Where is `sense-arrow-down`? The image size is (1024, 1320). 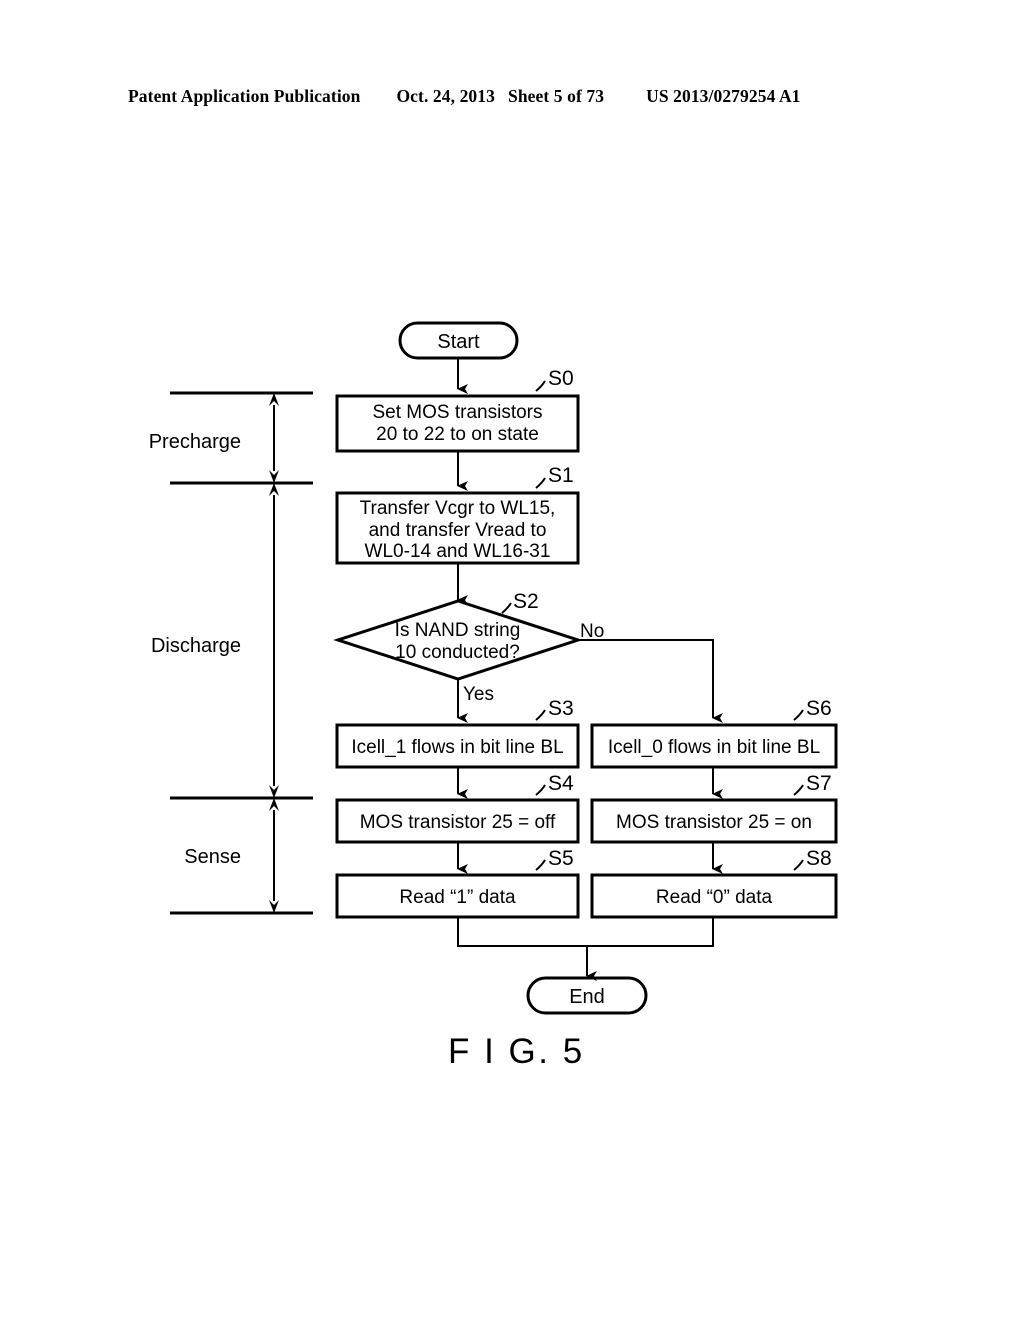 sense-arrow-down is located at coordinates (274, 906).